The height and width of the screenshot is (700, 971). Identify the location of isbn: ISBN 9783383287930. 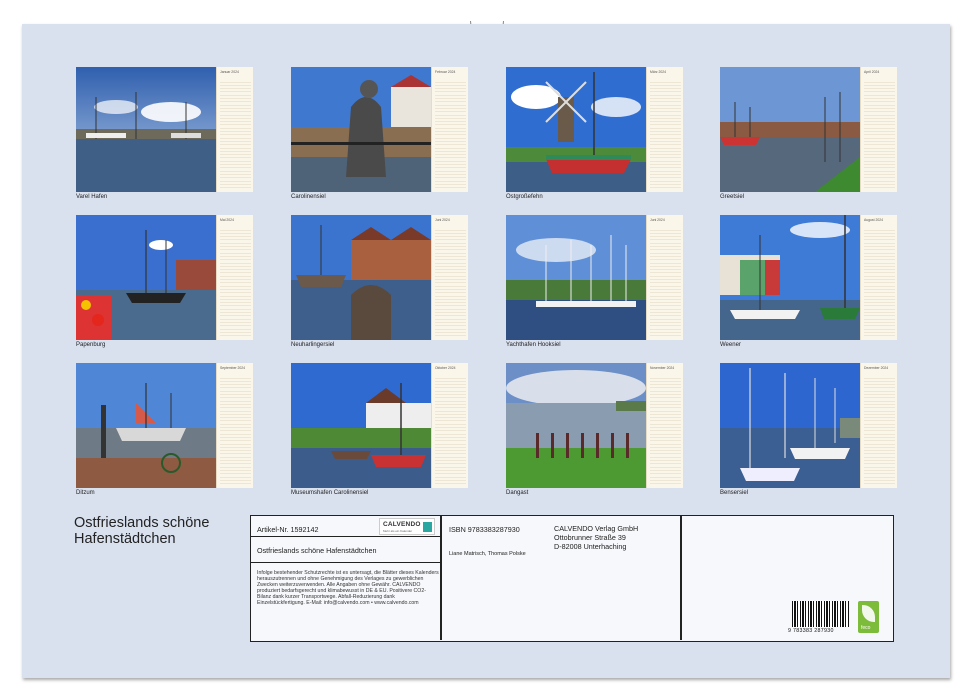
(484, 529).